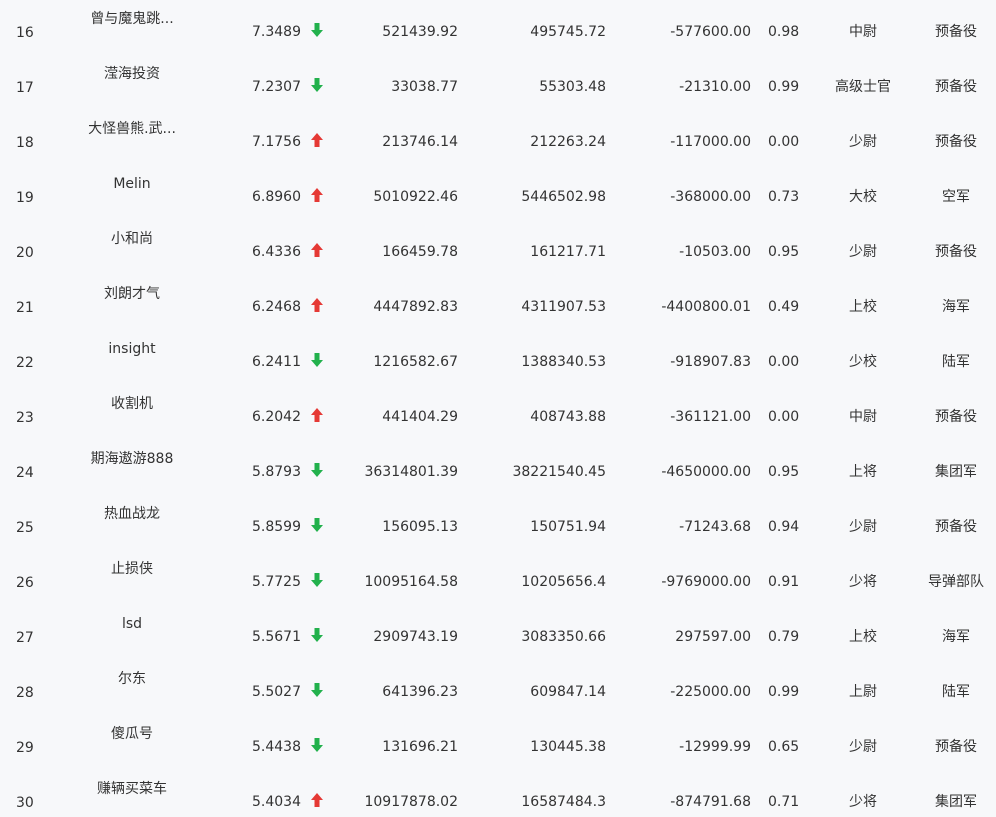 This screenshot has height=817, width=996. I want to click on user-name-link: 尔东, so click(132, 679).